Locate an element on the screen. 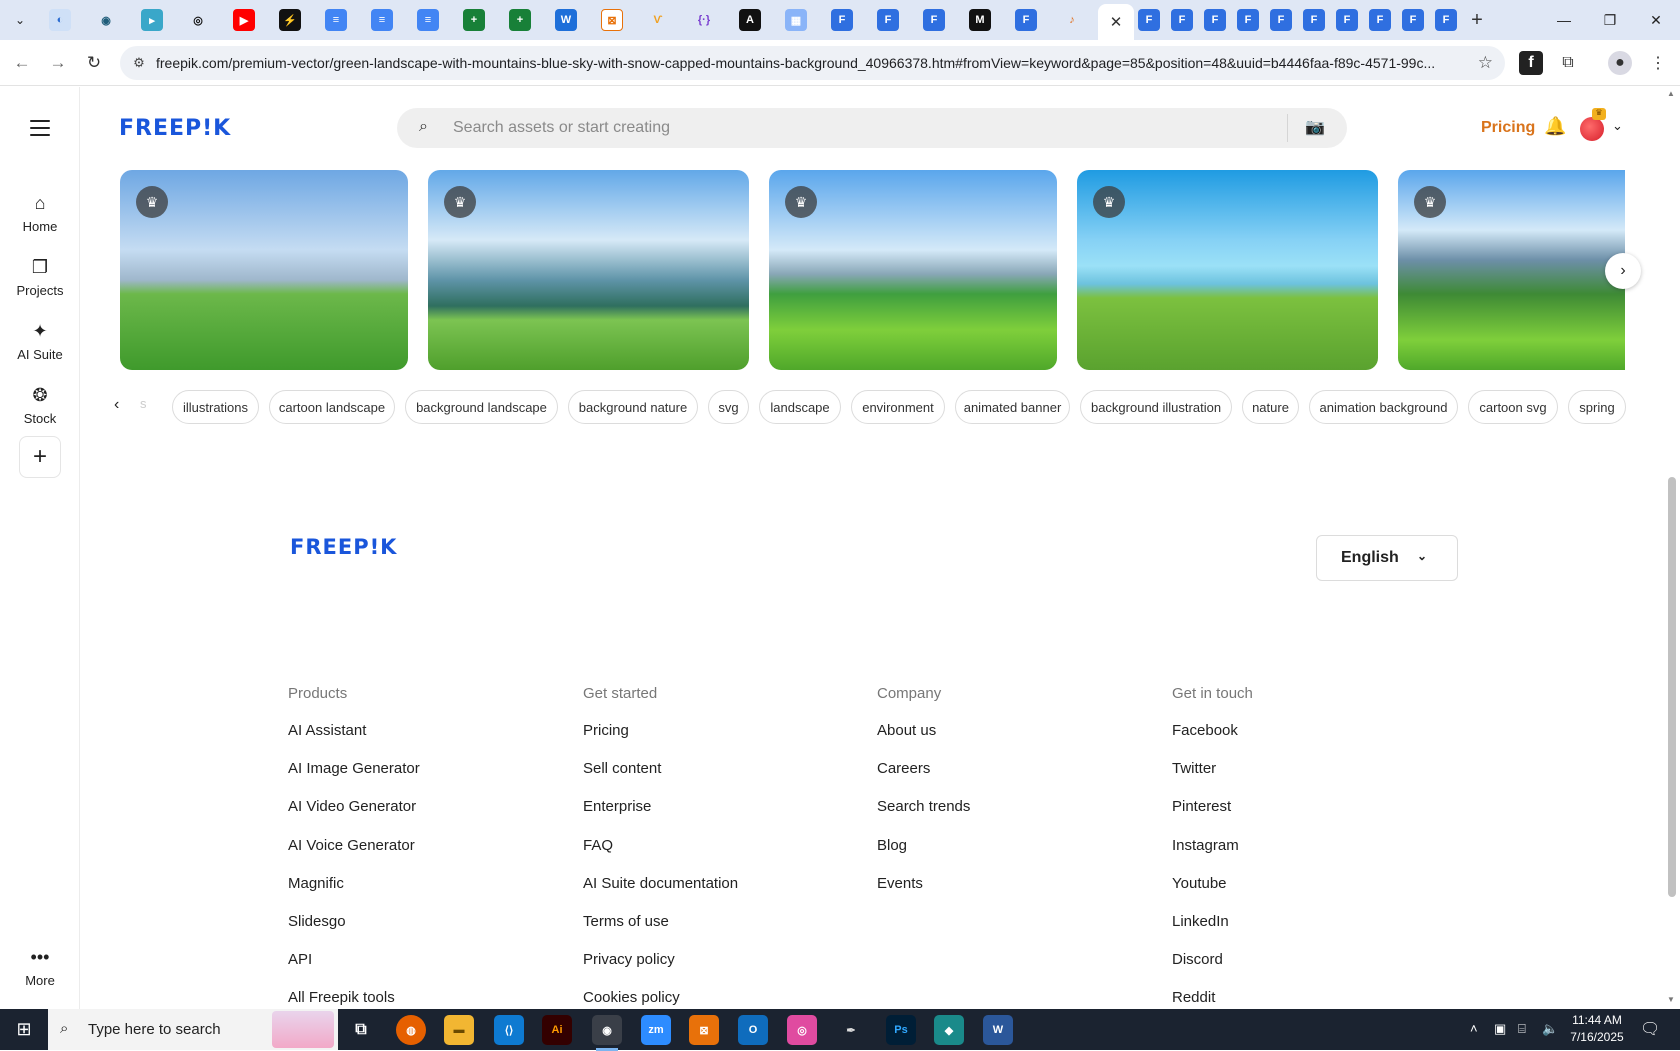 The height and width of the screenshot is (1051, 1680). search-input is located at coordinates (853, 128).